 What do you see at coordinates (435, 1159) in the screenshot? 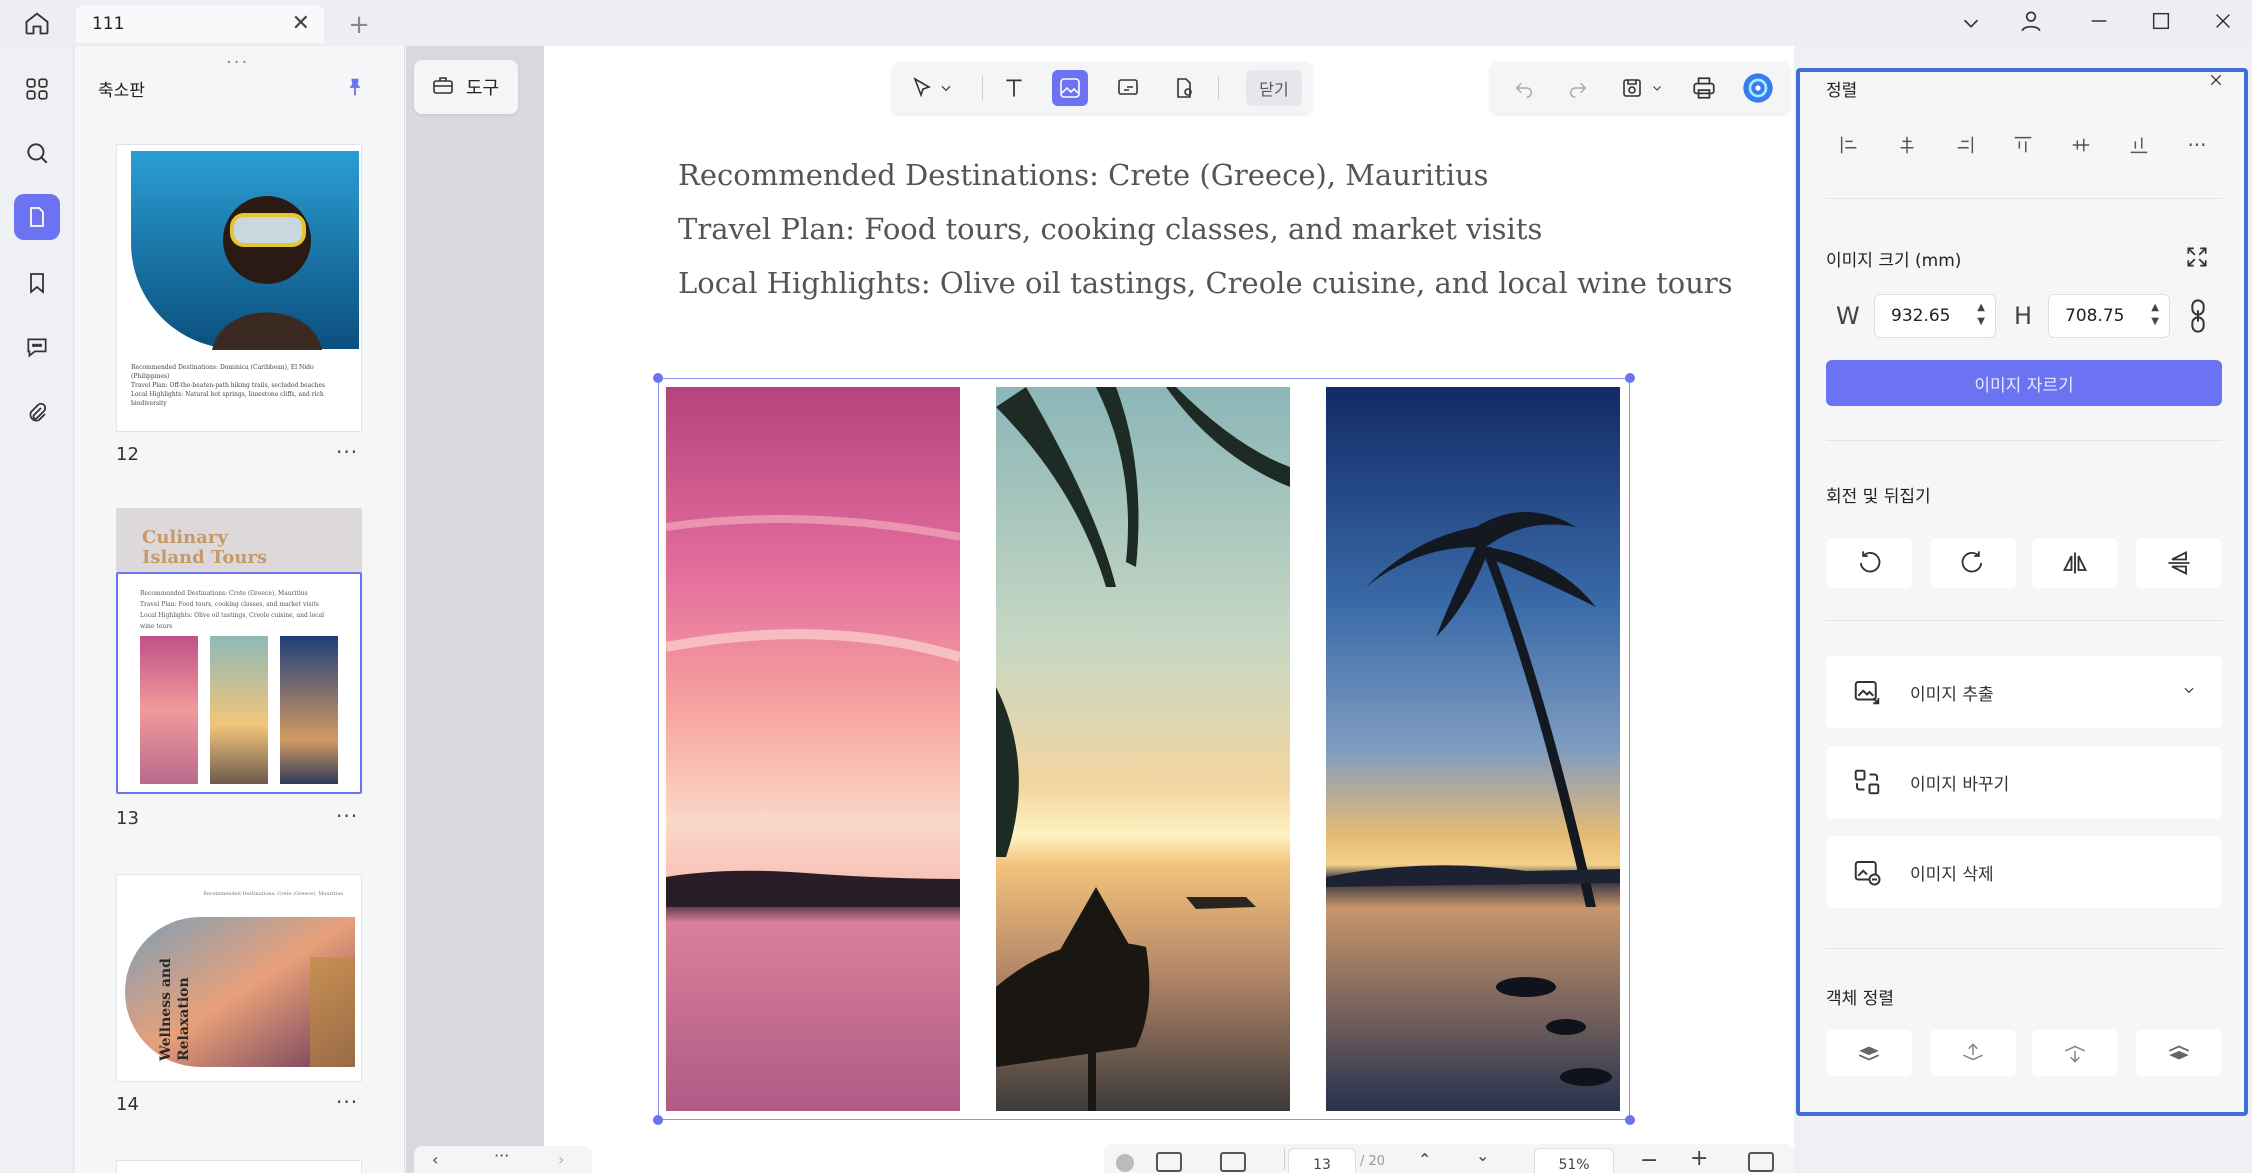
I see `chevron-left-icon: ‹` at bounding box center [435, 1159].